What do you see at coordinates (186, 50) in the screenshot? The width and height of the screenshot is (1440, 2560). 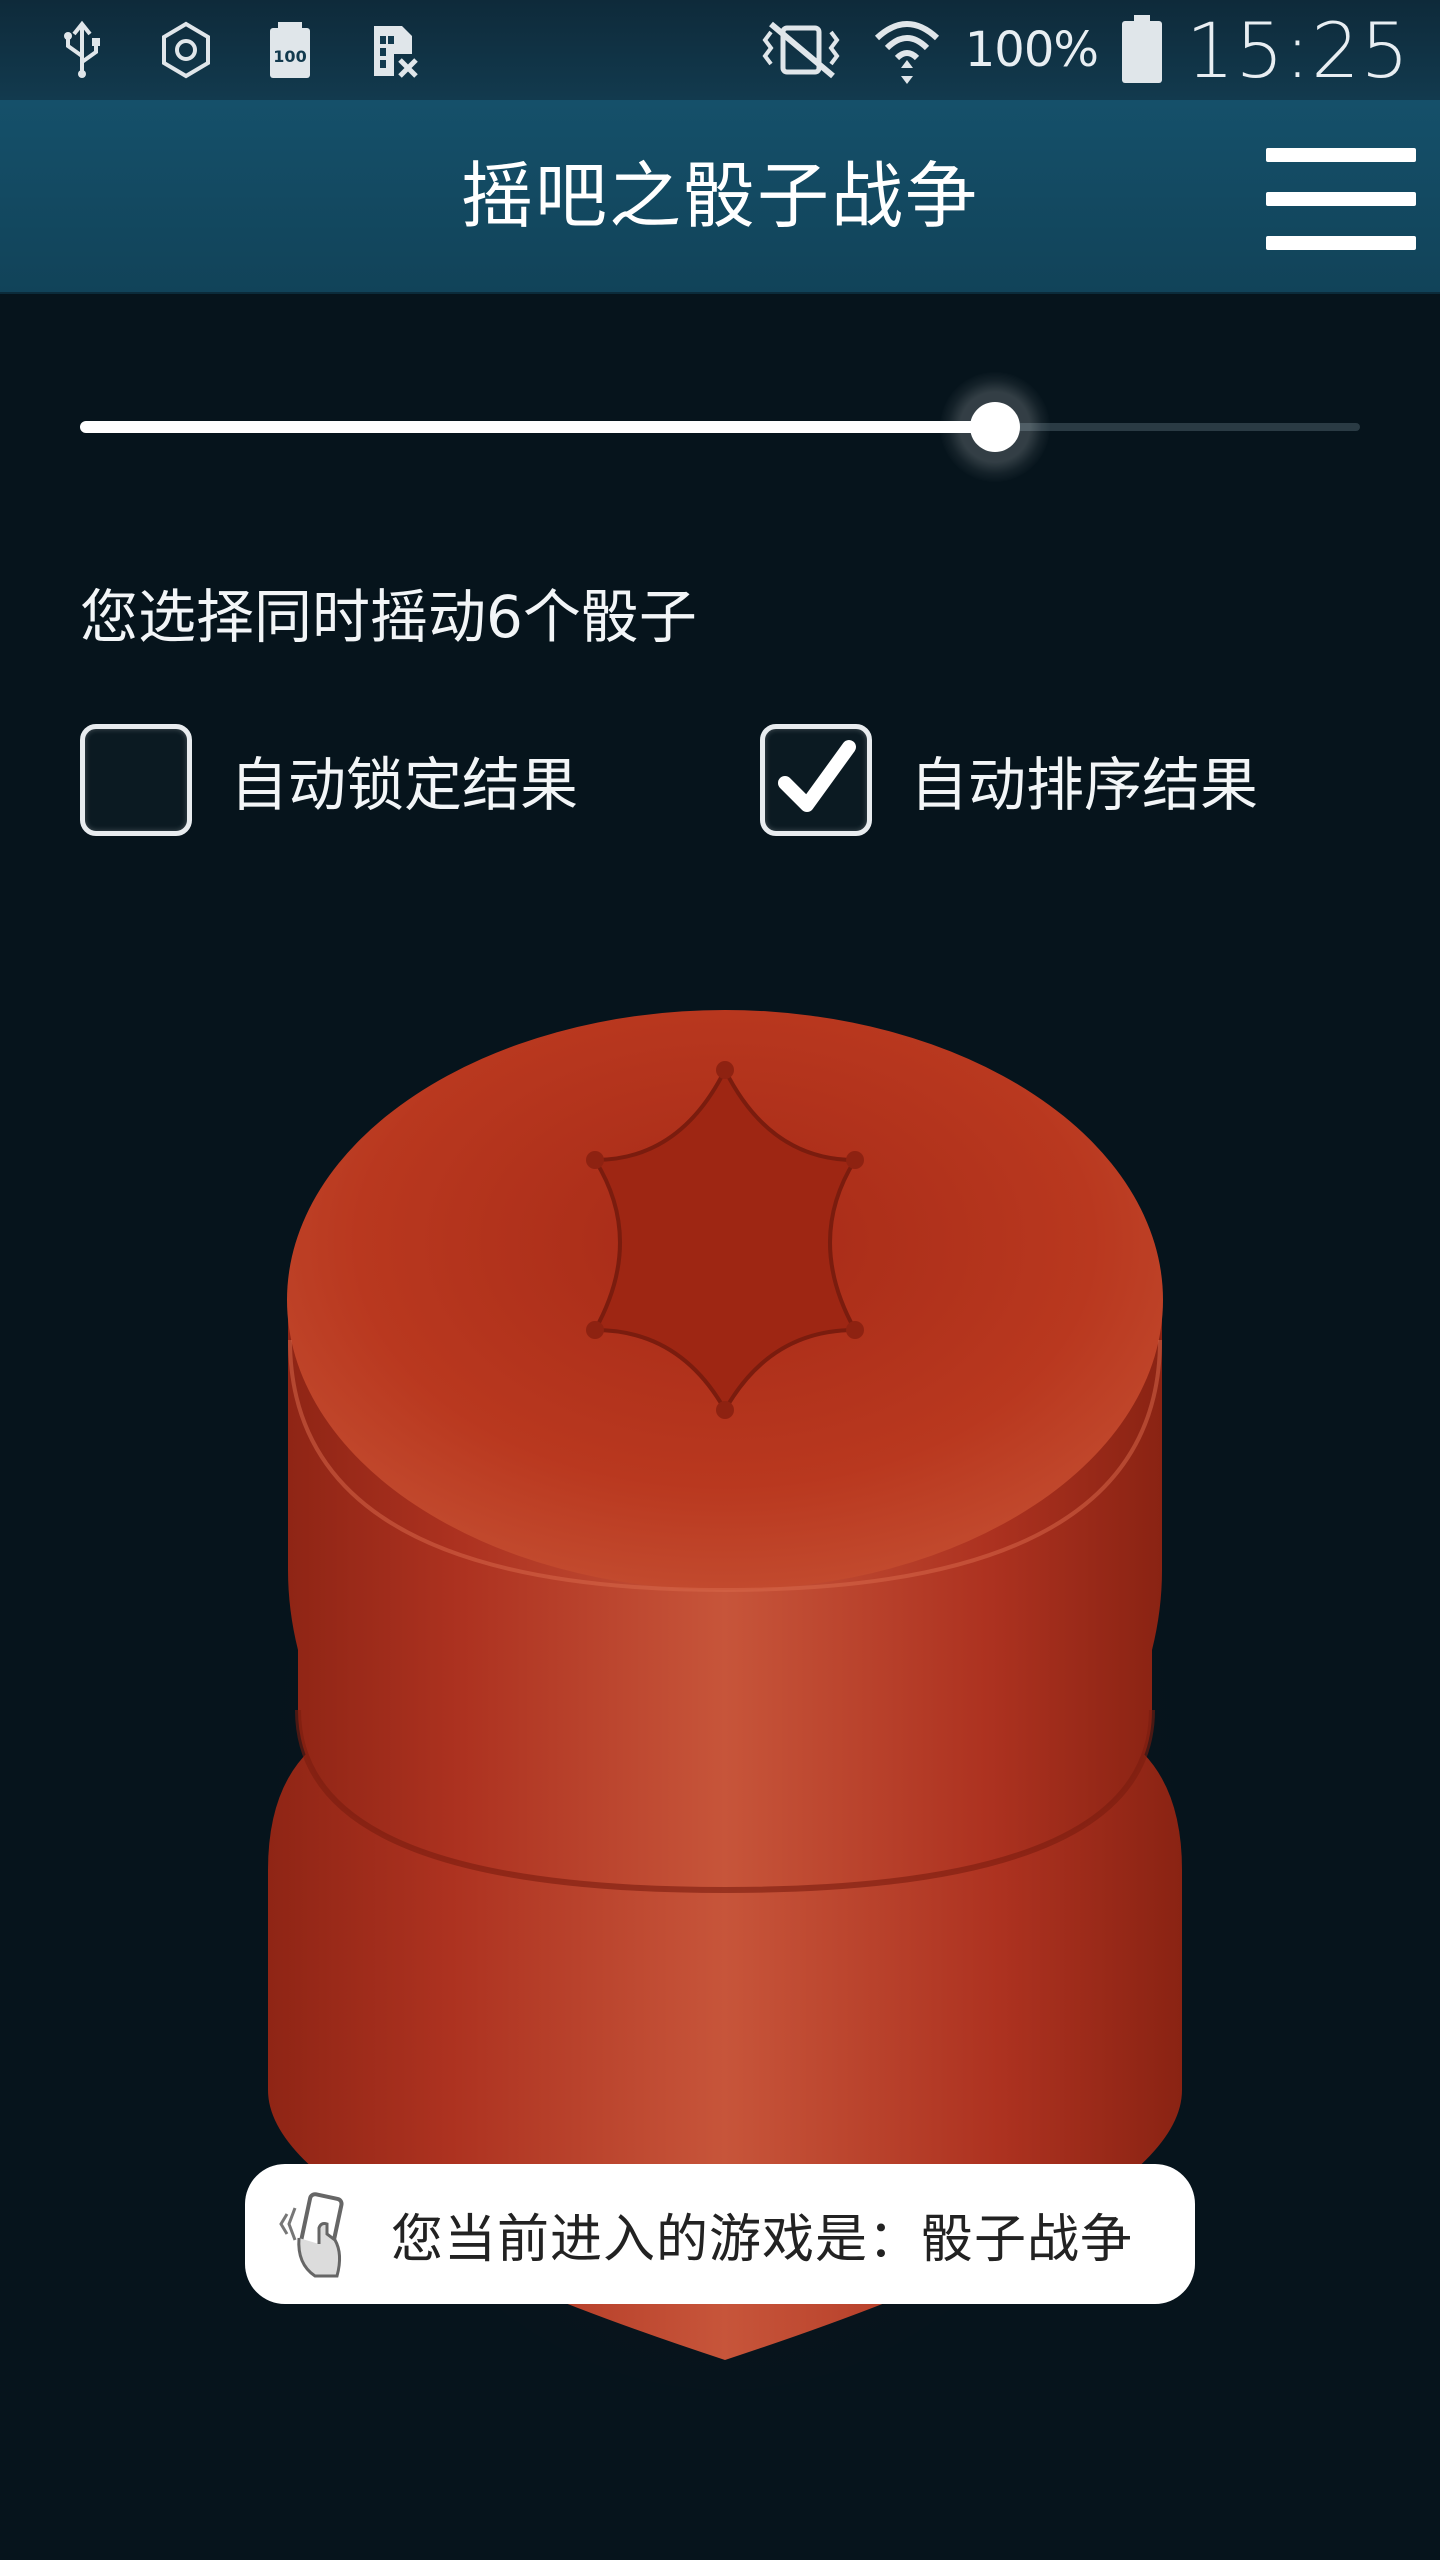 I see `hexagon-icon` at bounding box center [186, 50].